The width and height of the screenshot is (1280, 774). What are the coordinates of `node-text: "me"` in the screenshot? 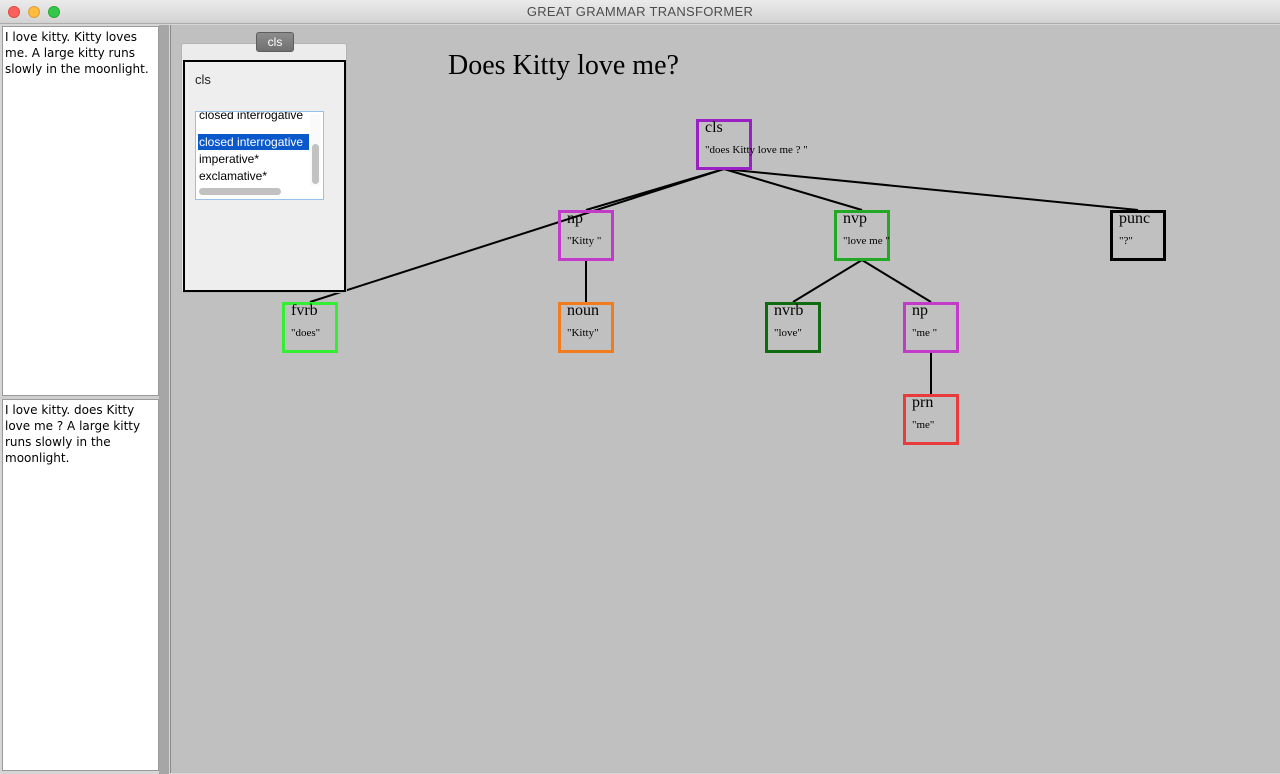 It's located at (923, 425).